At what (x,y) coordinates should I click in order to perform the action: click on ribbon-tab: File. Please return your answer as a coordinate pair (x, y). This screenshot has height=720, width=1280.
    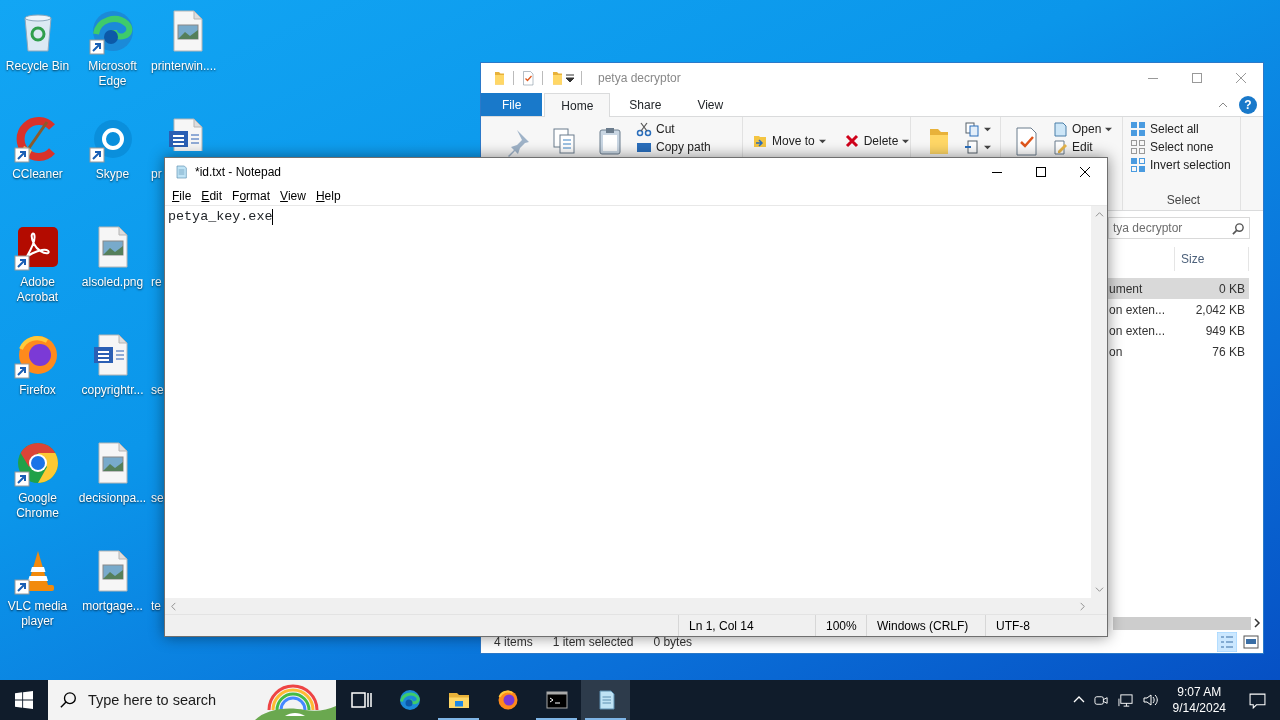
    Looking at the image, I should click on (512, 104).